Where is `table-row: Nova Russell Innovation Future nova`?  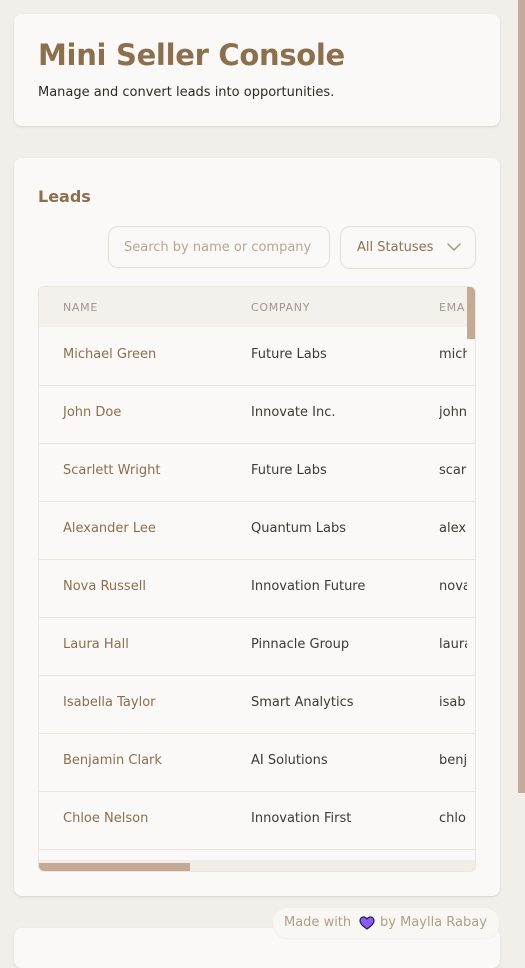
table-row: Nova Russell Innovation Future nova is located at coordinates (257, 588).